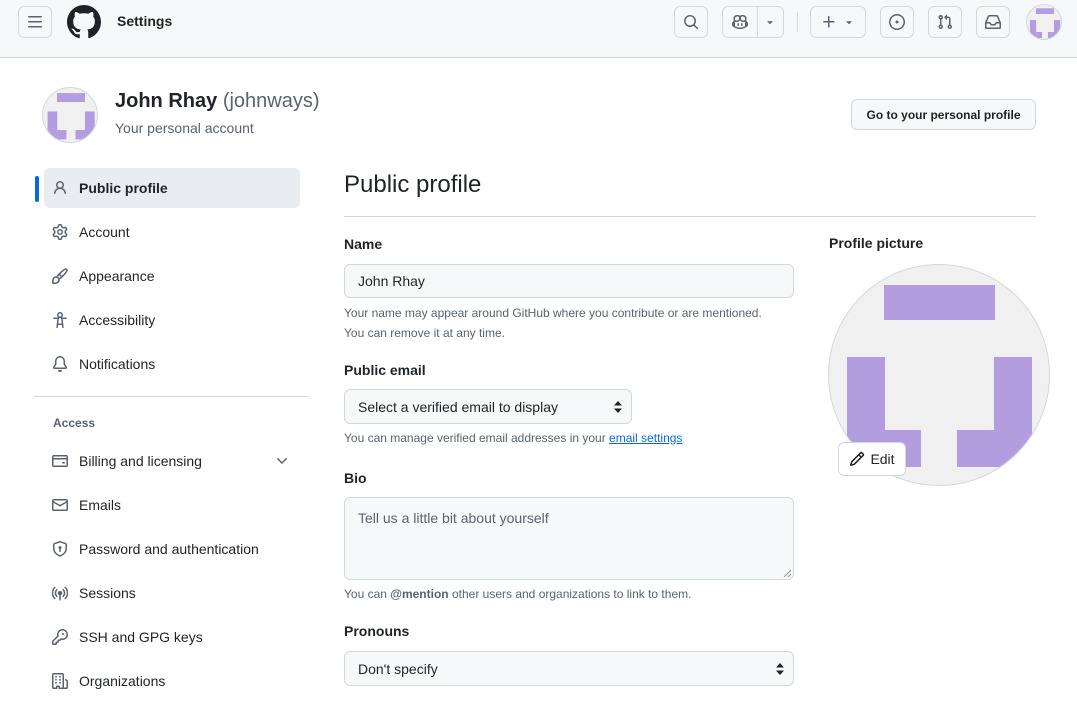  Describe the element at coordinates (65, 681) in the screenshot. I see `organization-icon` at that location.